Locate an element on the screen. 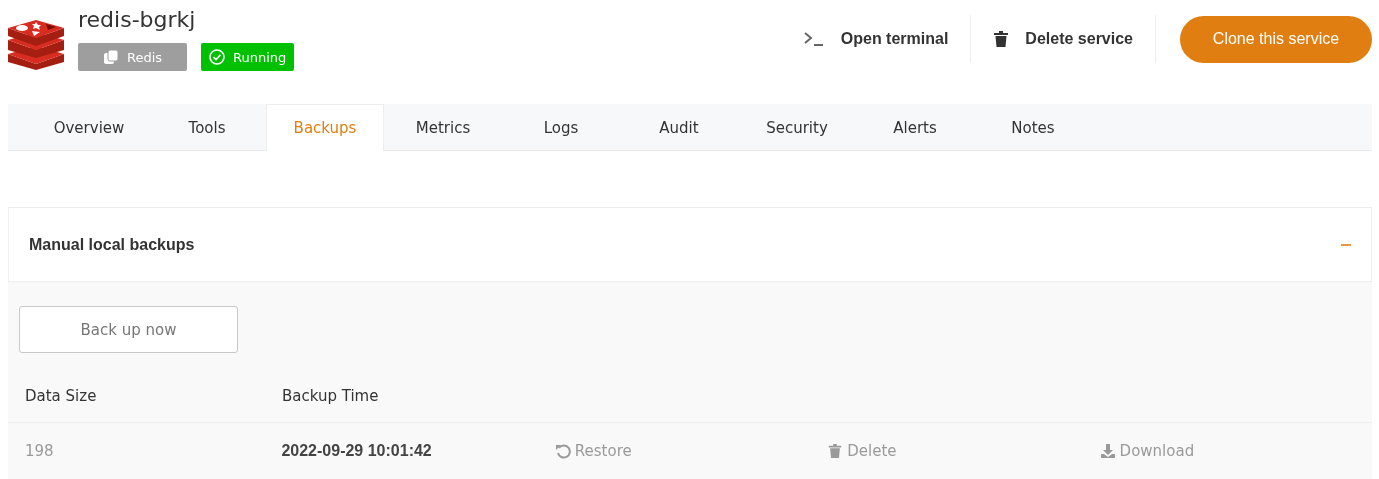  copy-icon is located at coordinates (110, 57).